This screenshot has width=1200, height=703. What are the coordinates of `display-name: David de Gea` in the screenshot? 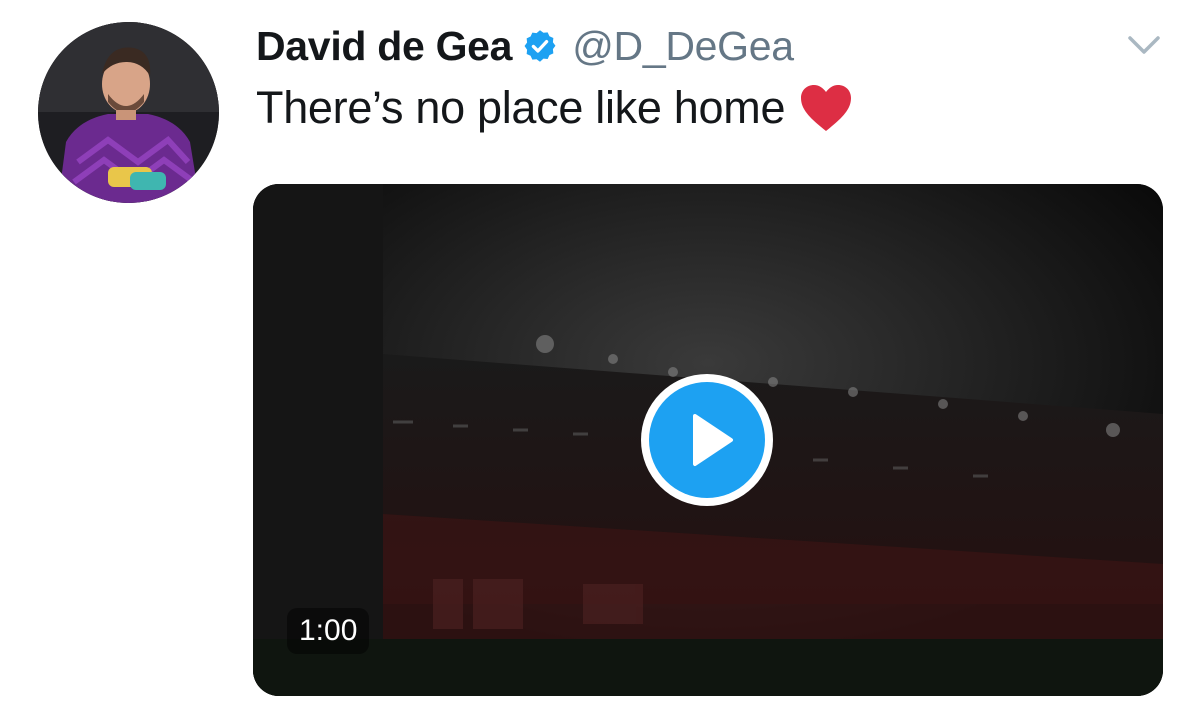 It's located at (384, 46).